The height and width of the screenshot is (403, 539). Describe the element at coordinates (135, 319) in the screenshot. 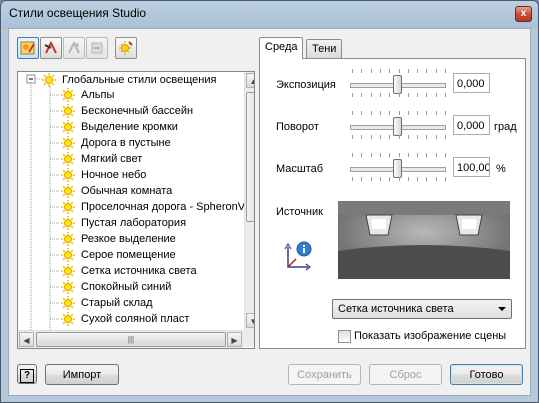

I see `tree-item-label: Сухой соляной пласт` at that location.